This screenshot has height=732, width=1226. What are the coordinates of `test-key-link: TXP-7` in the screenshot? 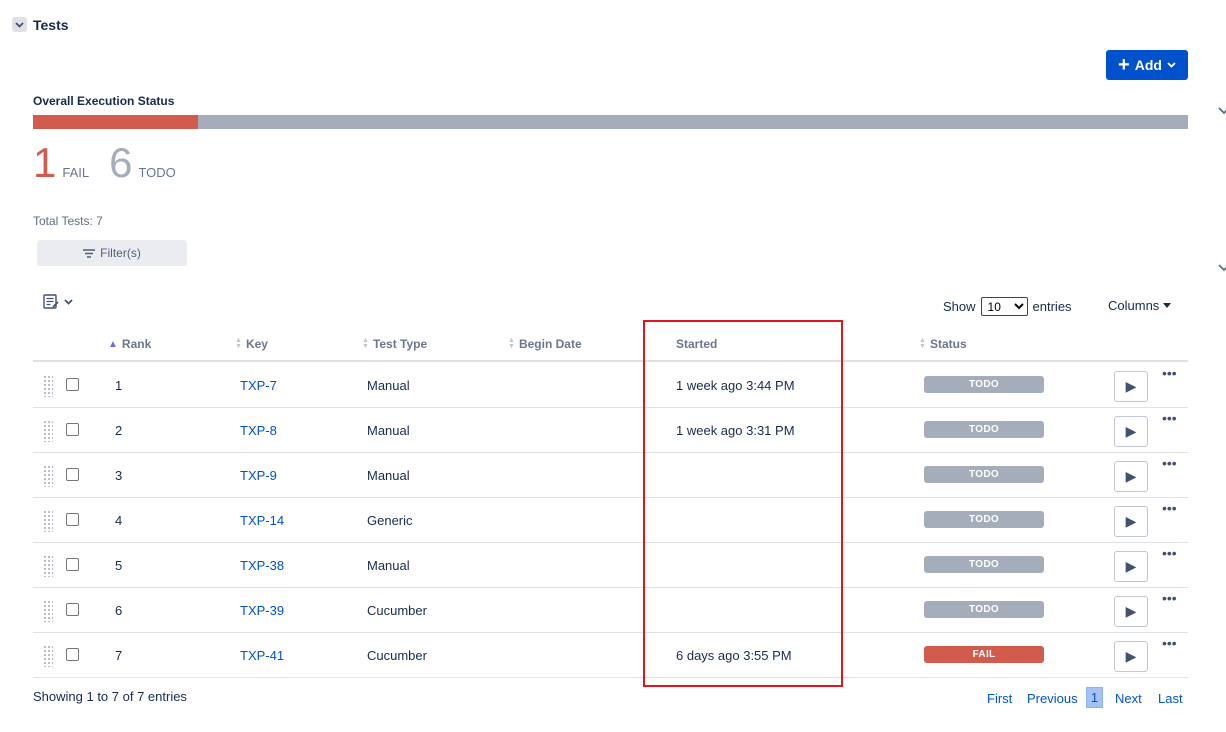 It's located at (258, 385).